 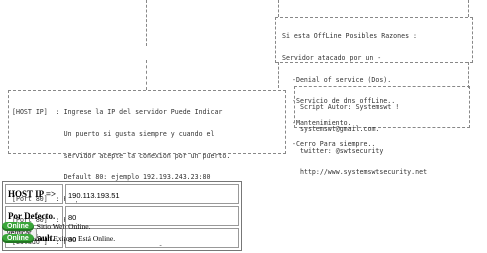 I want to click on status-scan: Online Scan Exitoso Está Online., so click(x=58, y=238).